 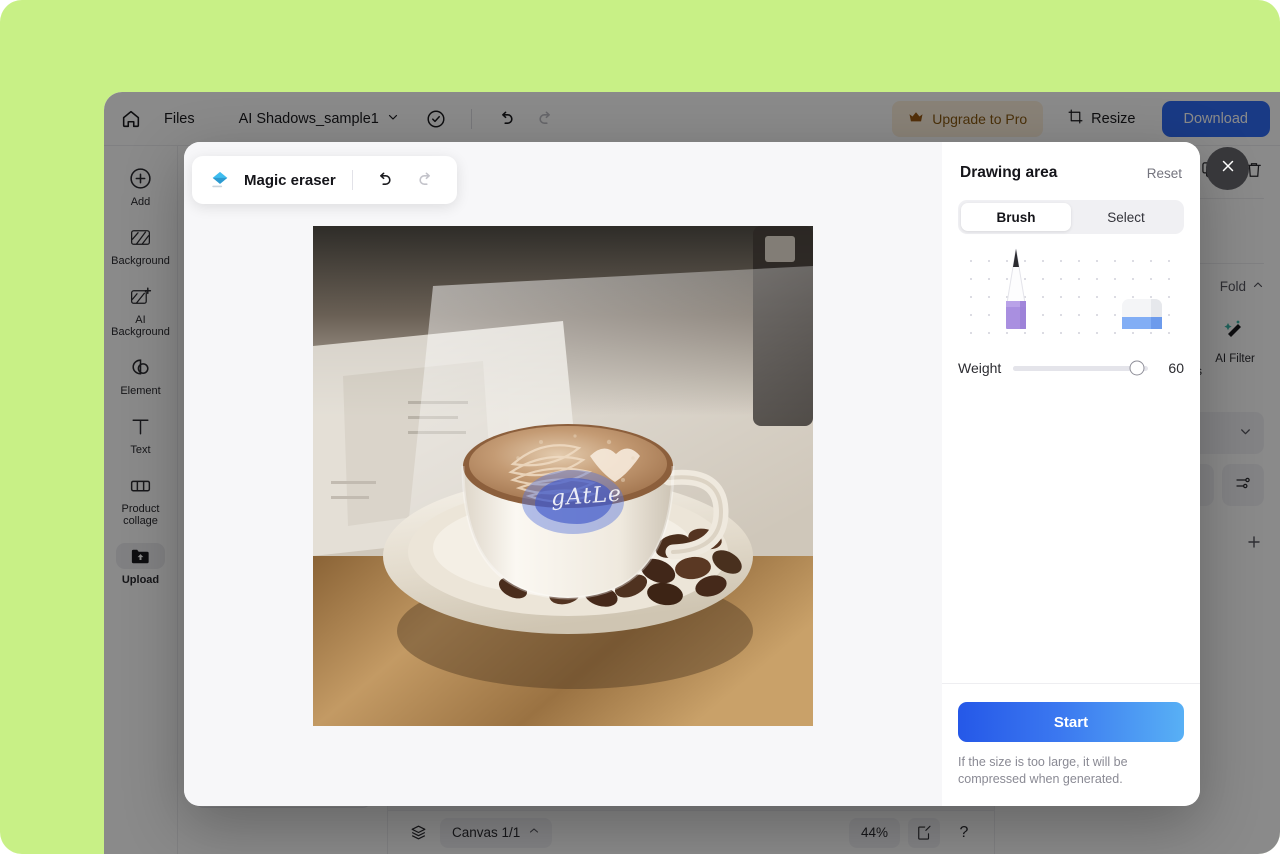 I want to click on eraser-toolbar-title: Magic eraser, so click(x=290, y=180).